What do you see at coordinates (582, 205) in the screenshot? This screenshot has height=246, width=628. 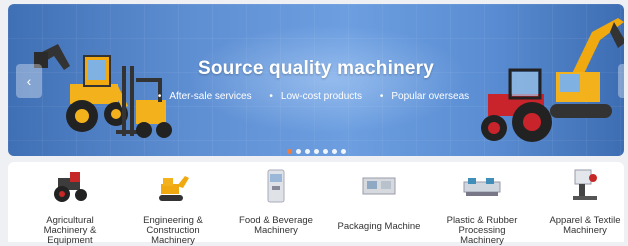 I see `category-apparel-textile: Apparel & Textile Machinery` at bounding box center [582, 205].